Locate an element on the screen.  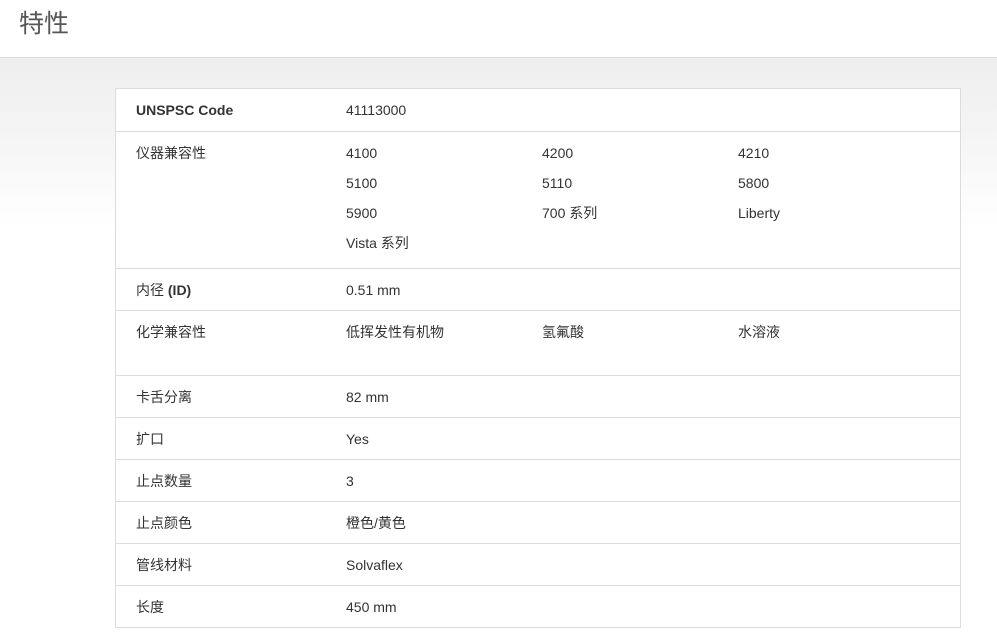
chemical-compat-item: 水溶液 is located at coordinates (759, 332).